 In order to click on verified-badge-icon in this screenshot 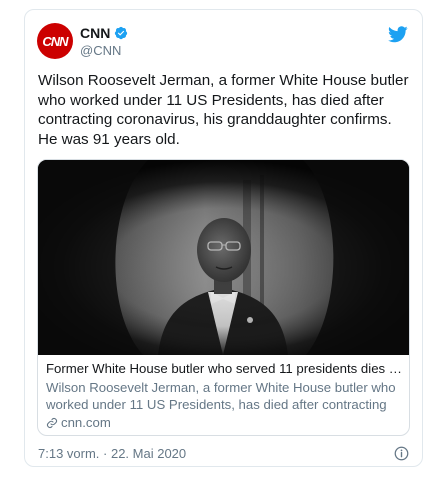, I will do `click(121, 33)`.